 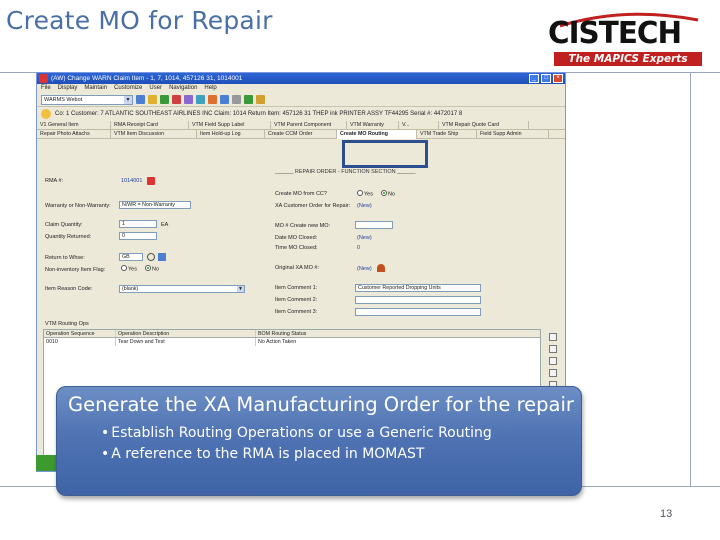 What do you see at coordinates (373, 125) in the screenshot?
I see `tab-warranty: VTM Warranty` at bounding box center [373, 125].